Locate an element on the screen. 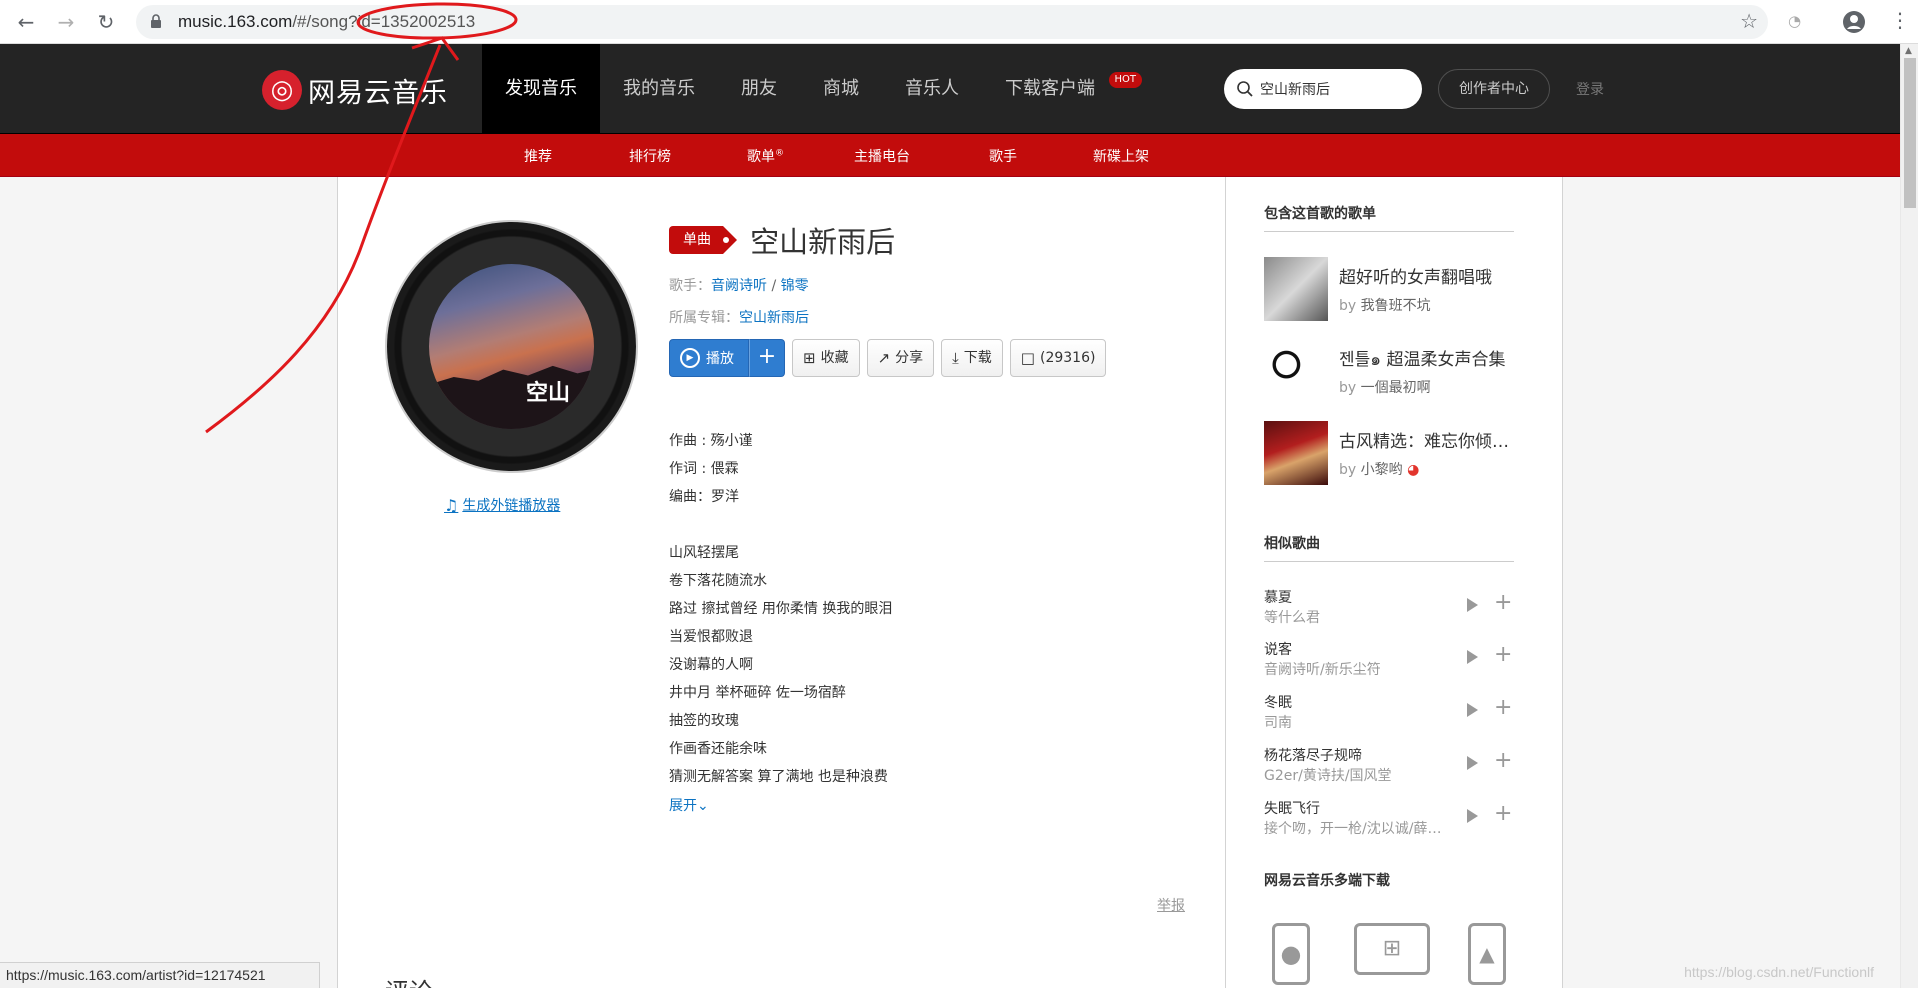  playlist-creator-row: by 我鲁班不坑 is located at coordinates (1385, 305).